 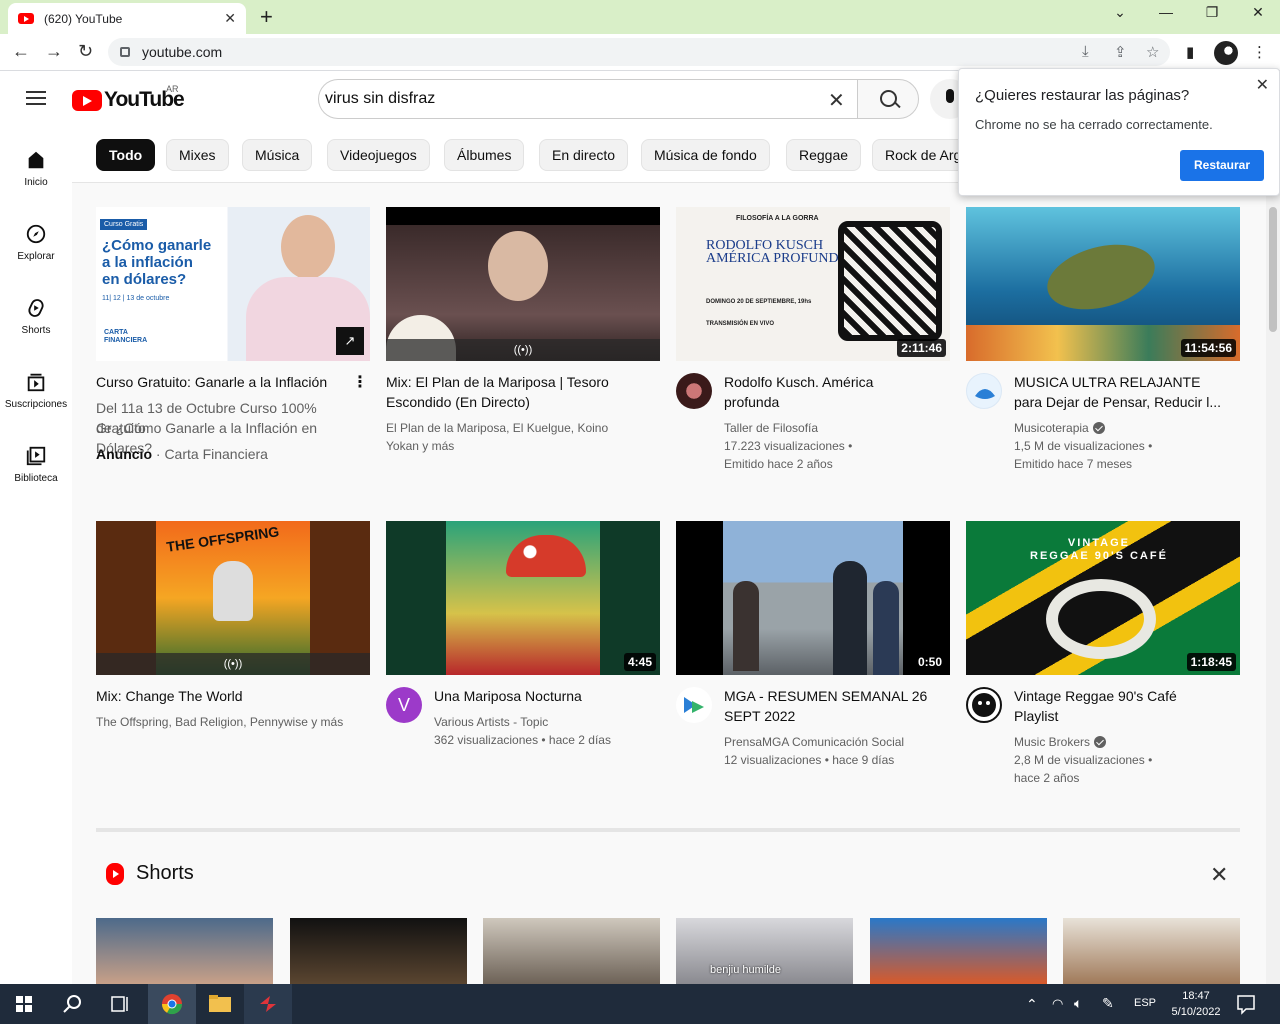 I want to click on back-icon: ←, so click(x=21, y=51).